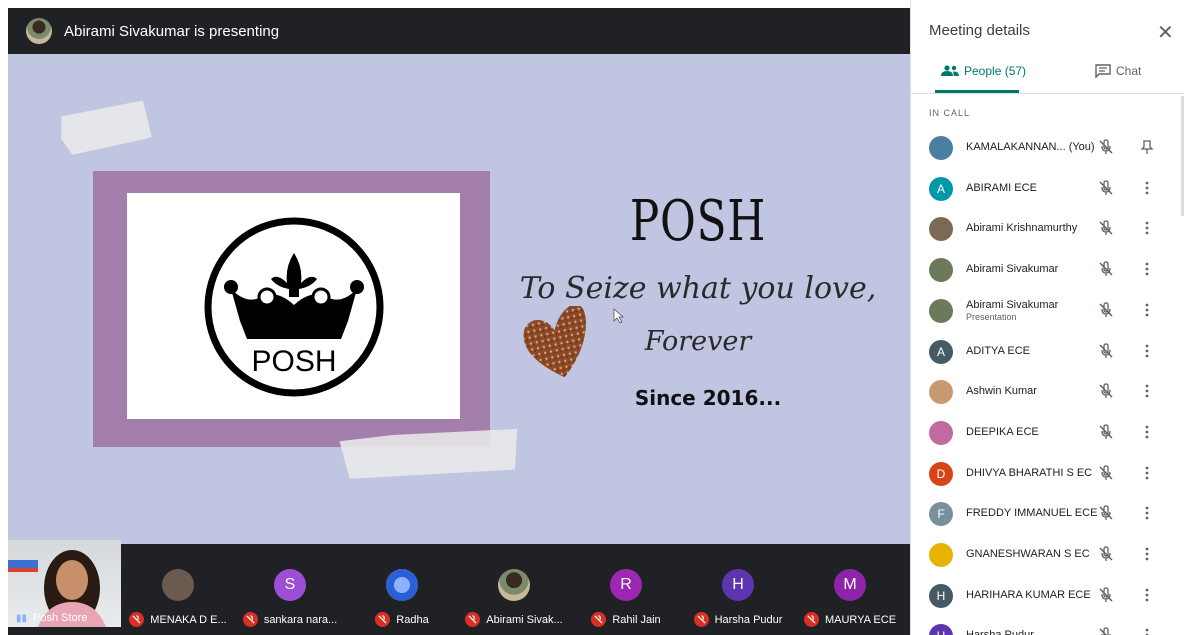  Describe the element at coordinates (850, 619) in the screenshot. I see `participant-label: MAURYA ECE` at that location.